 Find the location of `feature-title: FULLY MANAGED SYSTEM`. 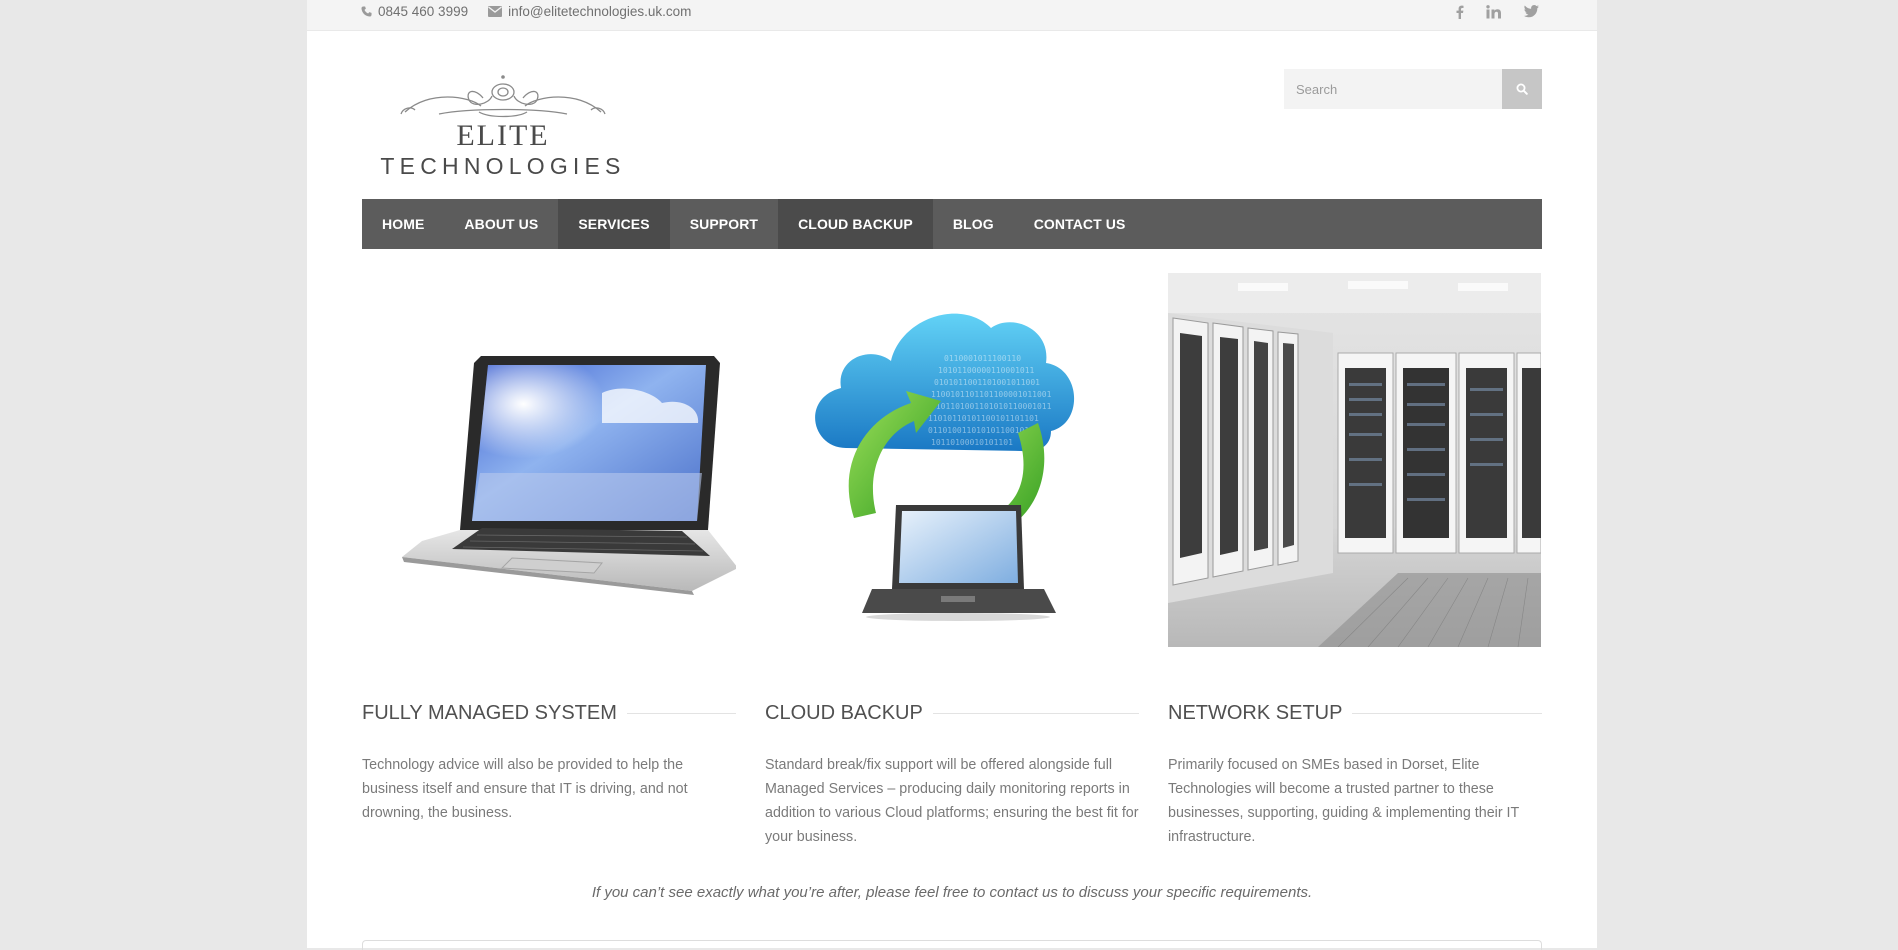

feature-title: FULLY MANAGED SYSTEM is located at coordinates (549, 713).